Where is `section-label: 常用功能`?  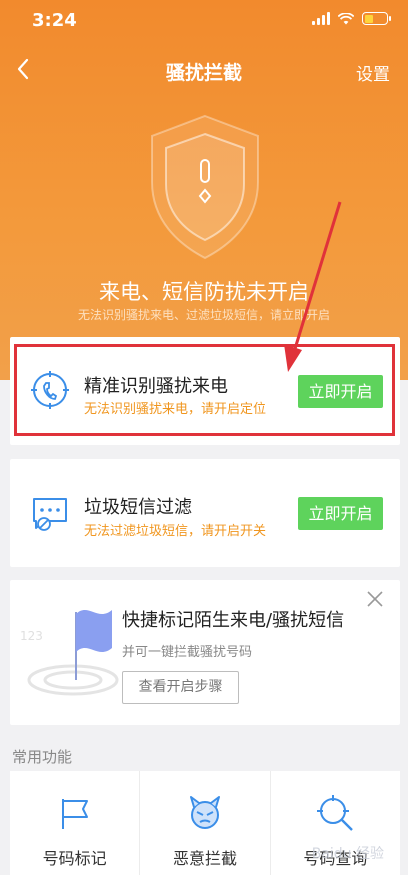
section-label: 常用功能 is located at coordinates (42, 757).